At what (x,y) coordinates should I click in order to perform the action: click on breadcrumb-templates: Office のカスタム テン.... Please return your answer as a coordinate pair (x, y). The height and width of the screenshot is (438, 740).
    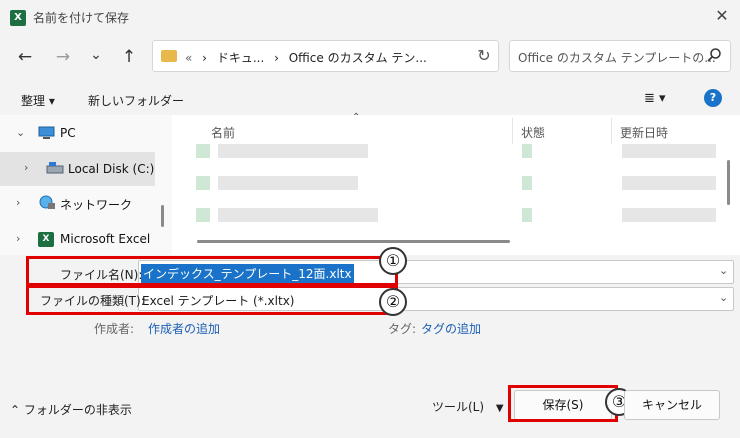
    Looking at the image, I should click on (358, 58).